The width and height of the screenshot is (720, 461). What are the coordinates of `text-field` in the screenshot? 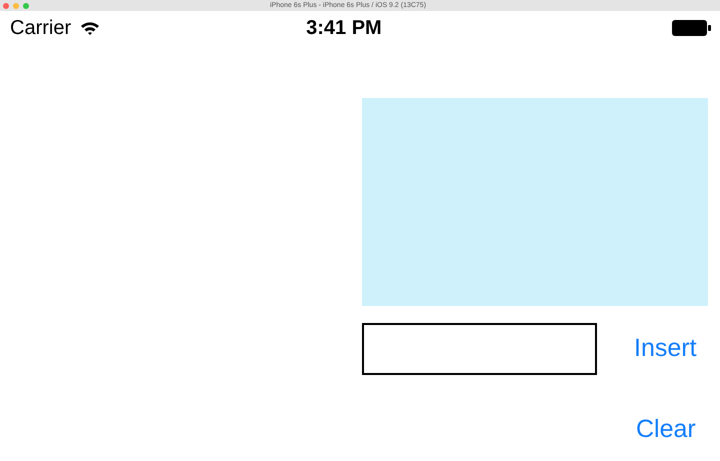 It's located at (479, 349).